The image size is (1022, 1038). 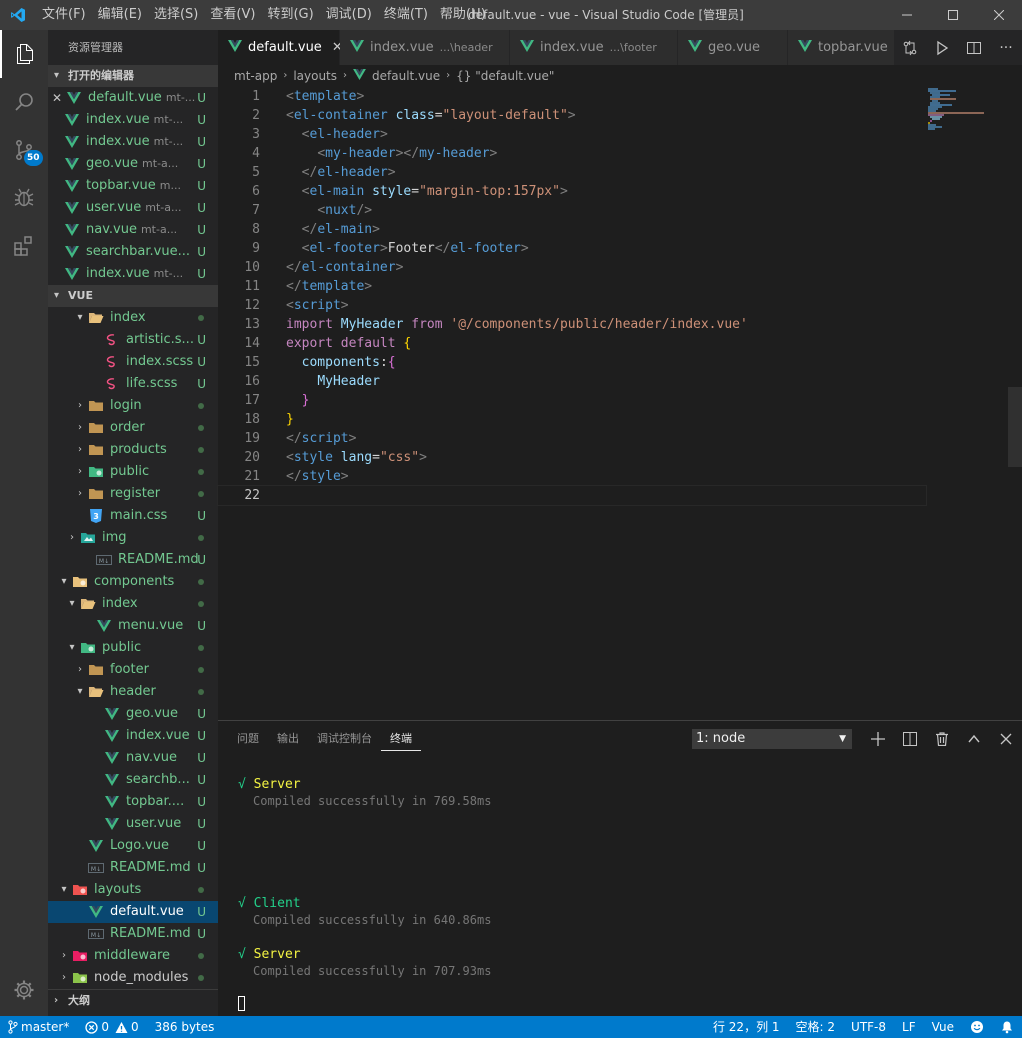 I want to click on tree-file: searchb... U, so click(x=133, y=780).